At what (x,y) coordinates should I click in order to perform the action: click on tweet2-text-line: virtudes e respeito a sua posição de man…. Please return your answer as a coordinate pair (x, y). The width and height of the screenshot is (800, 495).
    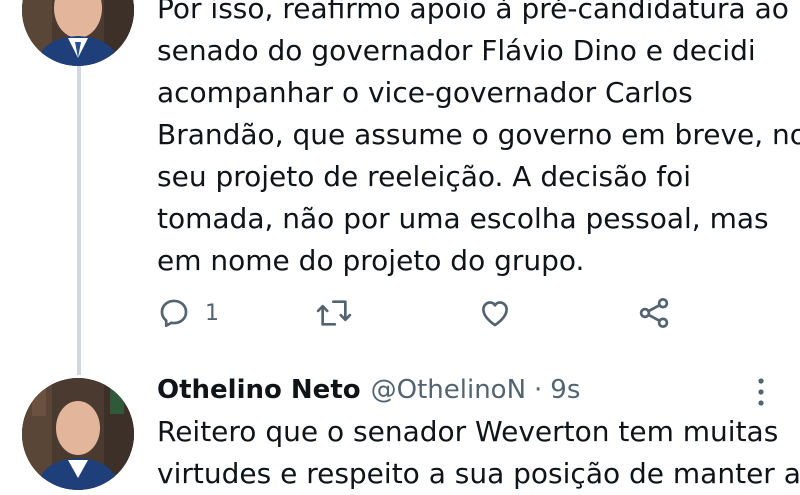
    Looking at the image, I should click on (478, 473).